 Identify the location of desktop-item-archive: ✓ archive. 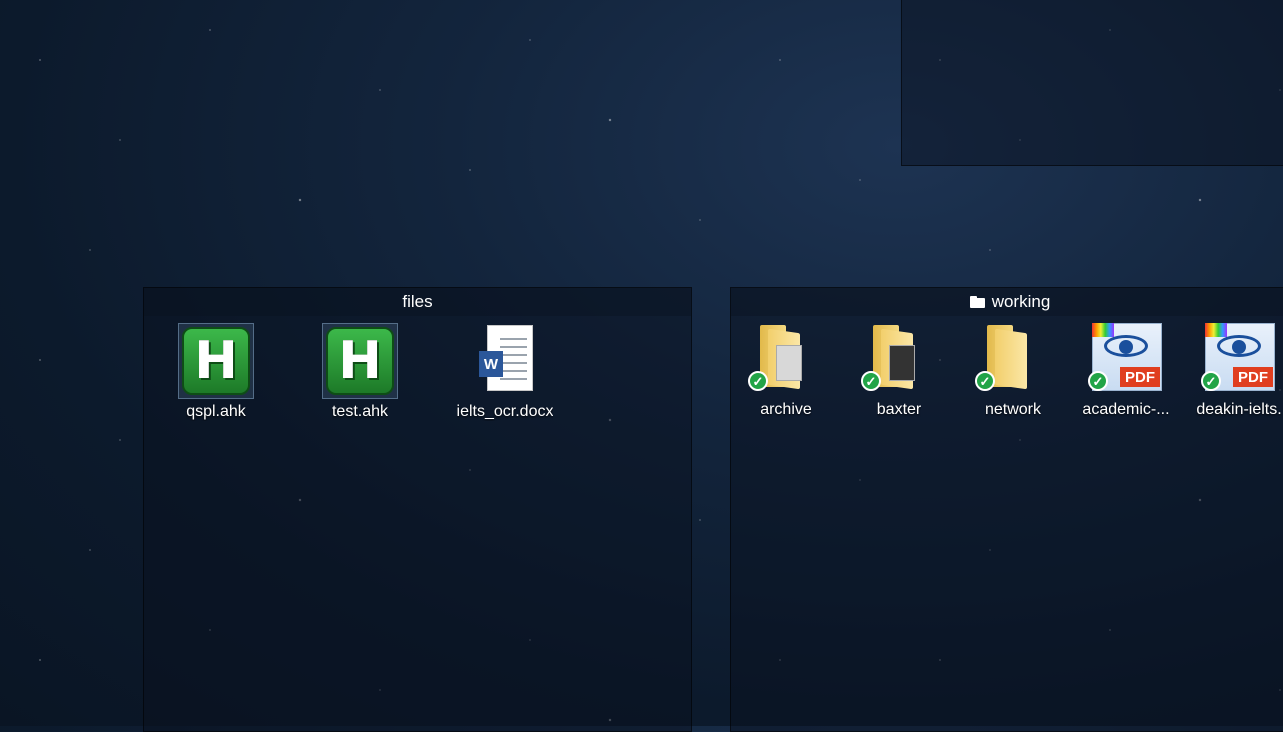
(786, 370).